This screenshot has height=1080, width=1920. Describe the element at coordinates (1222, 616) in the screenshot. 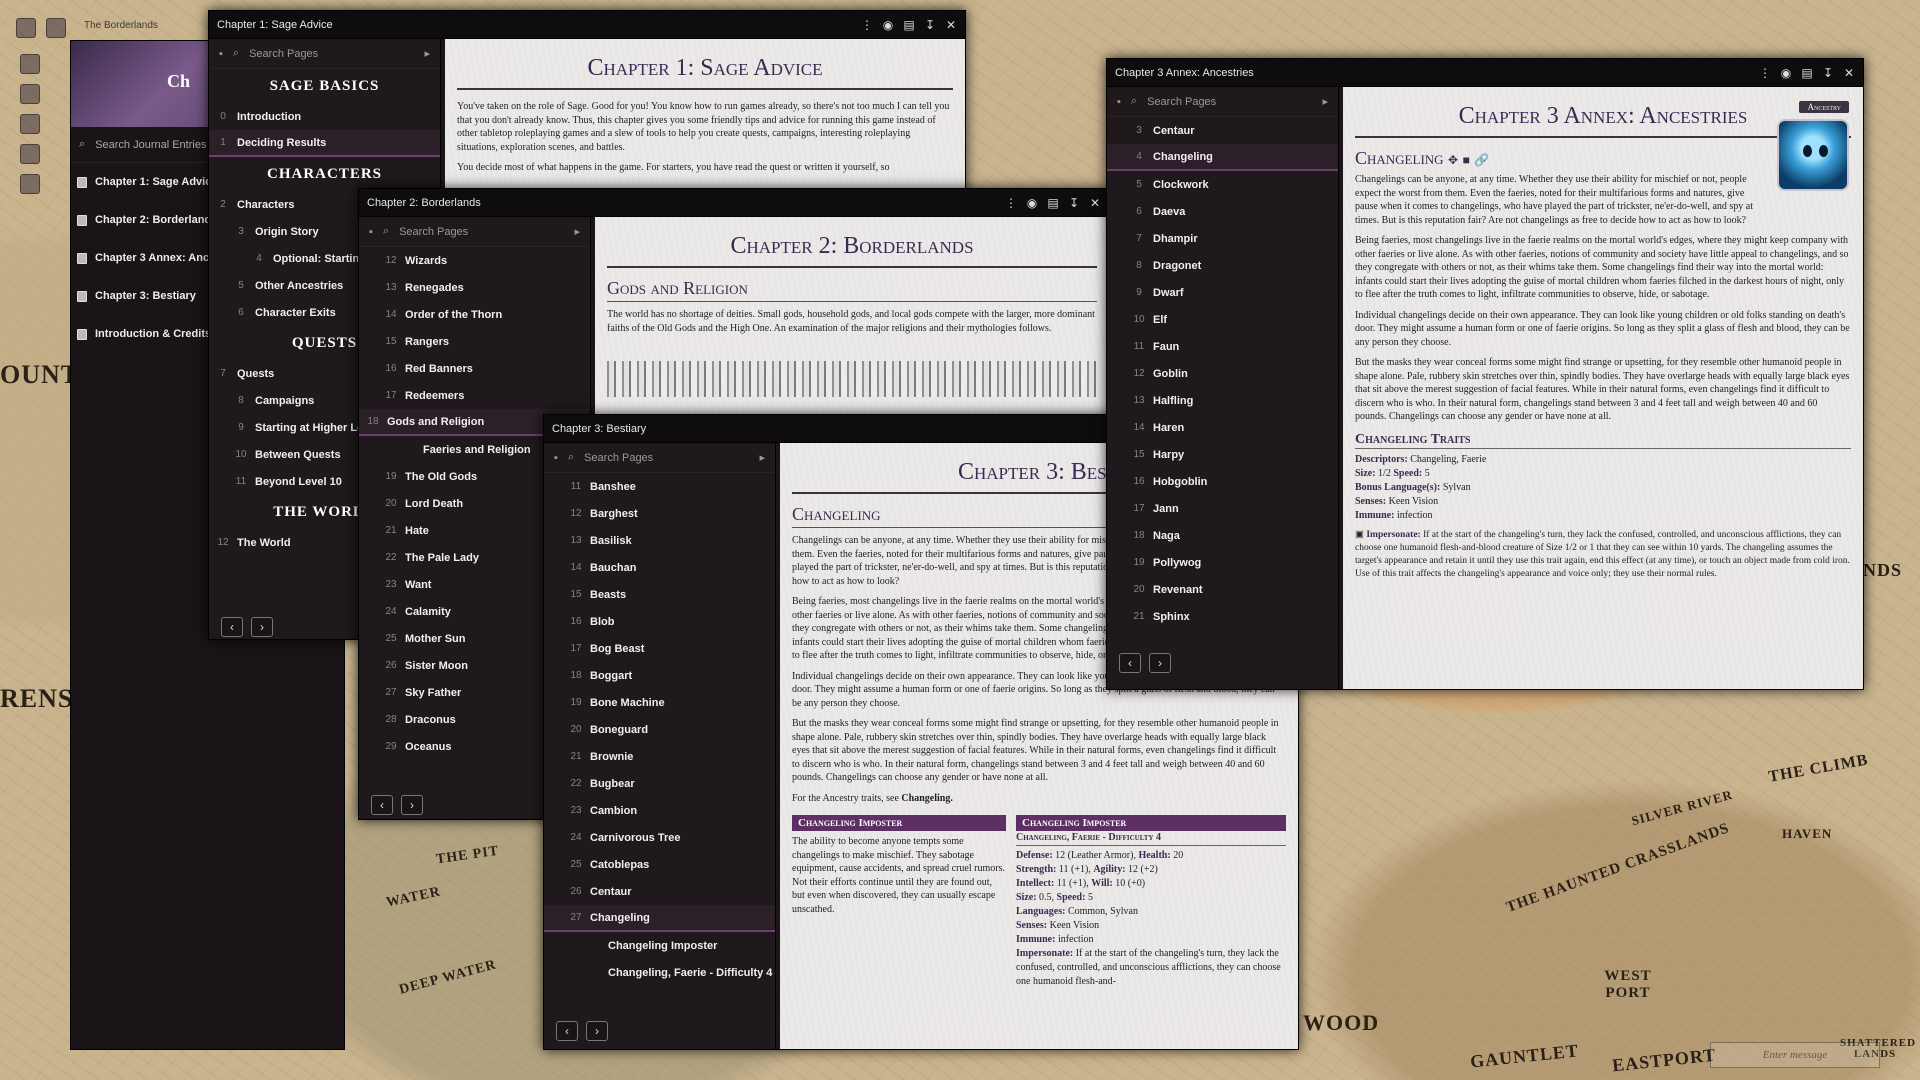

I see `toc-item: 21 Sphinx` at that location.